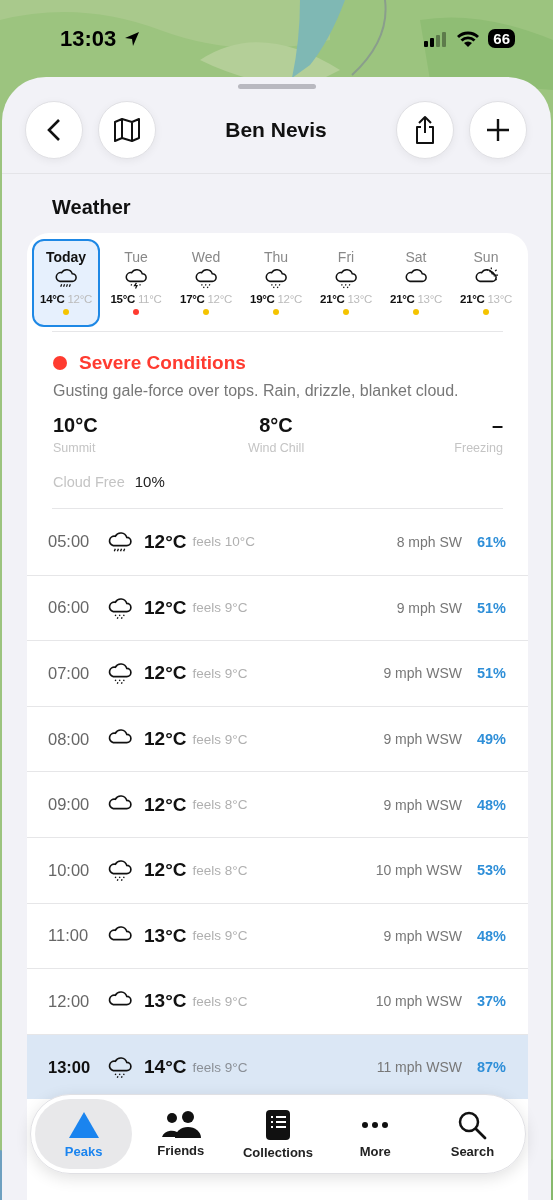 The image size is (553, 1200). Describe the element at coordinates (346, 283) in the screenshot. I see `day-tab: Fri 21°C 13°C` at that location.